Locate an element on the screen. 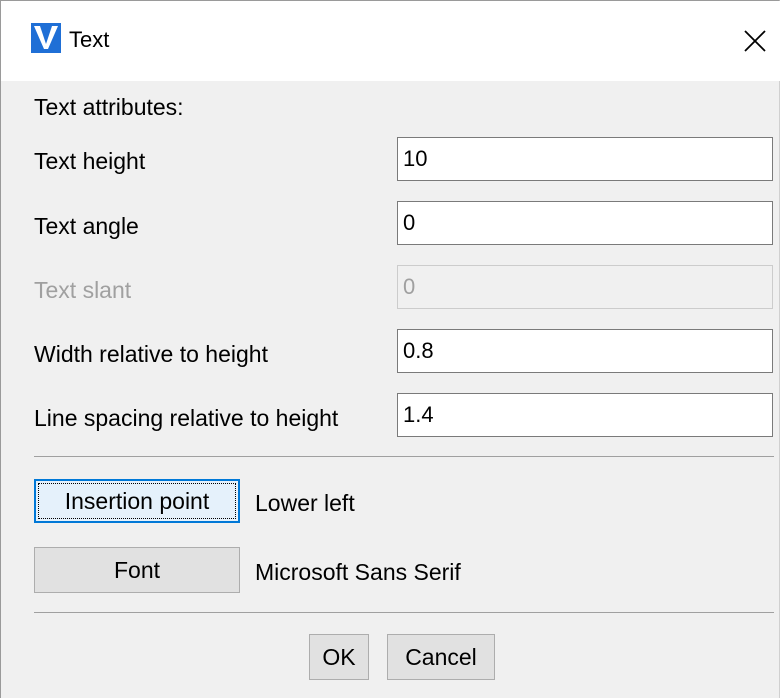 Image resolution: width=780 pixels, height=698 pixels. line-spacing-label: Line spacing relative to height is located at coordinates (186, 418).